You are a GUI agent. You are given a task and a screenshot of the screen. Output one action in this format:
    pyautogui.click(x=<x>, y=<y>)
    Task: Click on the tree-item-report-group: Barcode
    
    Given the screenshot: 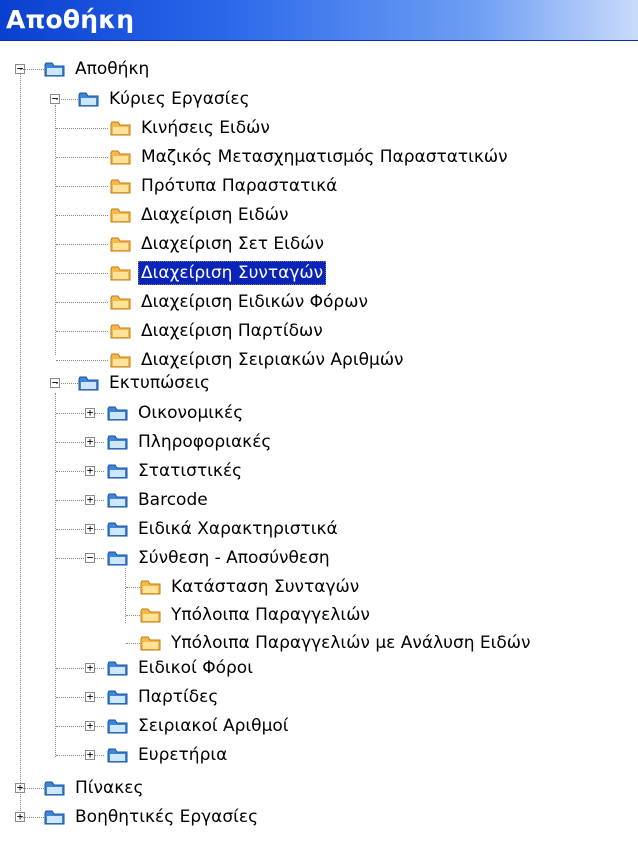 What is the action you would take?
    pyautogui.click(x=159, y=500)
    